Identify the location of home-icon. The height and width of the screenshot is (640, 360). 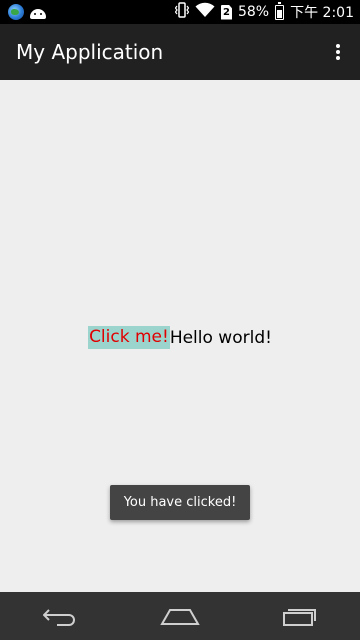
(180, 616).